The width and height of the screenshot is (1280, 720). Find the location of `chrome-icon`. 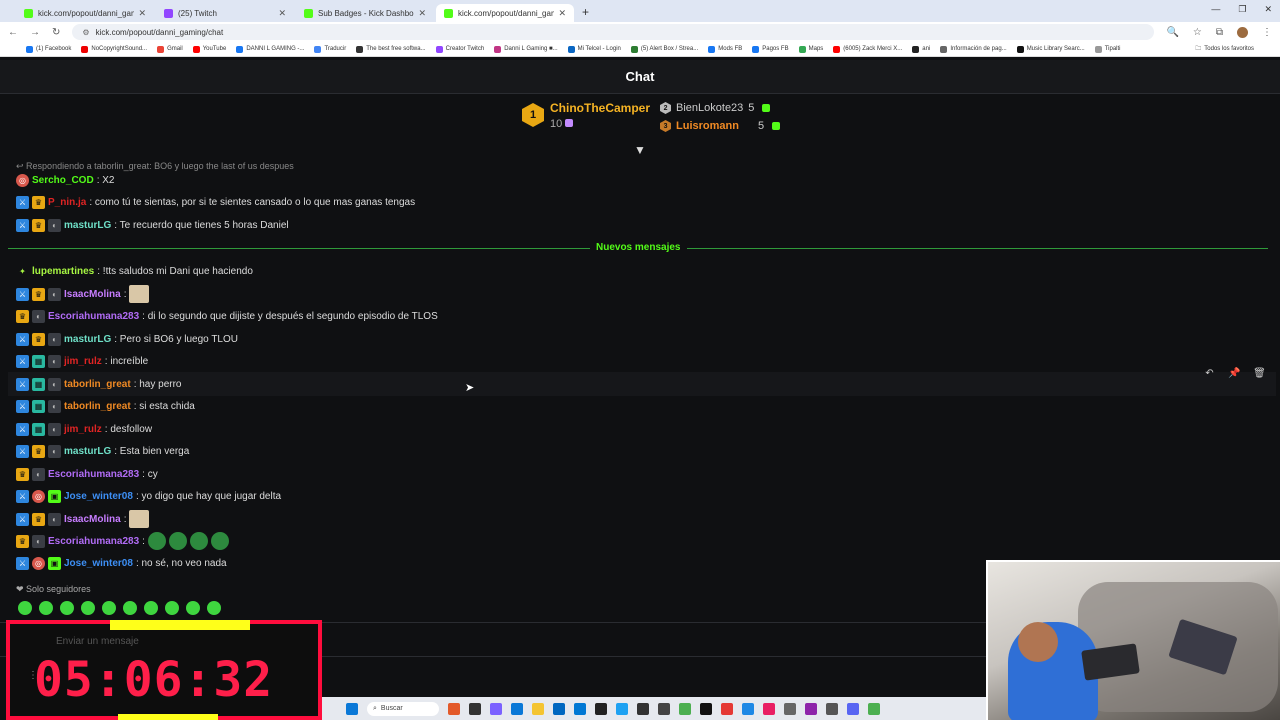

chrome-icon is located at coordinates (685, 708).